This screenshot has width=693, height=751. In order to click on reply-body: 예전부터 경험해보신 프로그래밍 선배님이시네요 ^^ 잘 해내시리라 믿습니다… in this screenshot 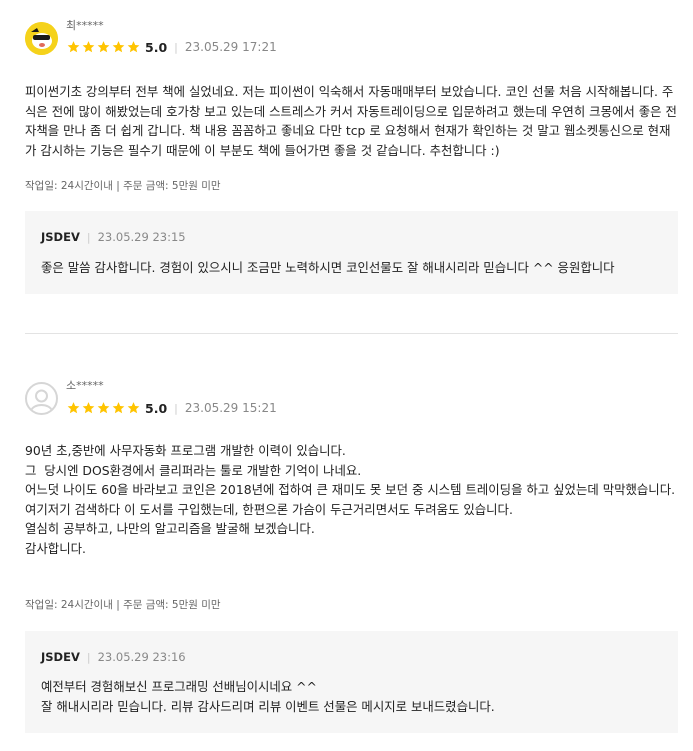, I will do `click(268, 696)`.